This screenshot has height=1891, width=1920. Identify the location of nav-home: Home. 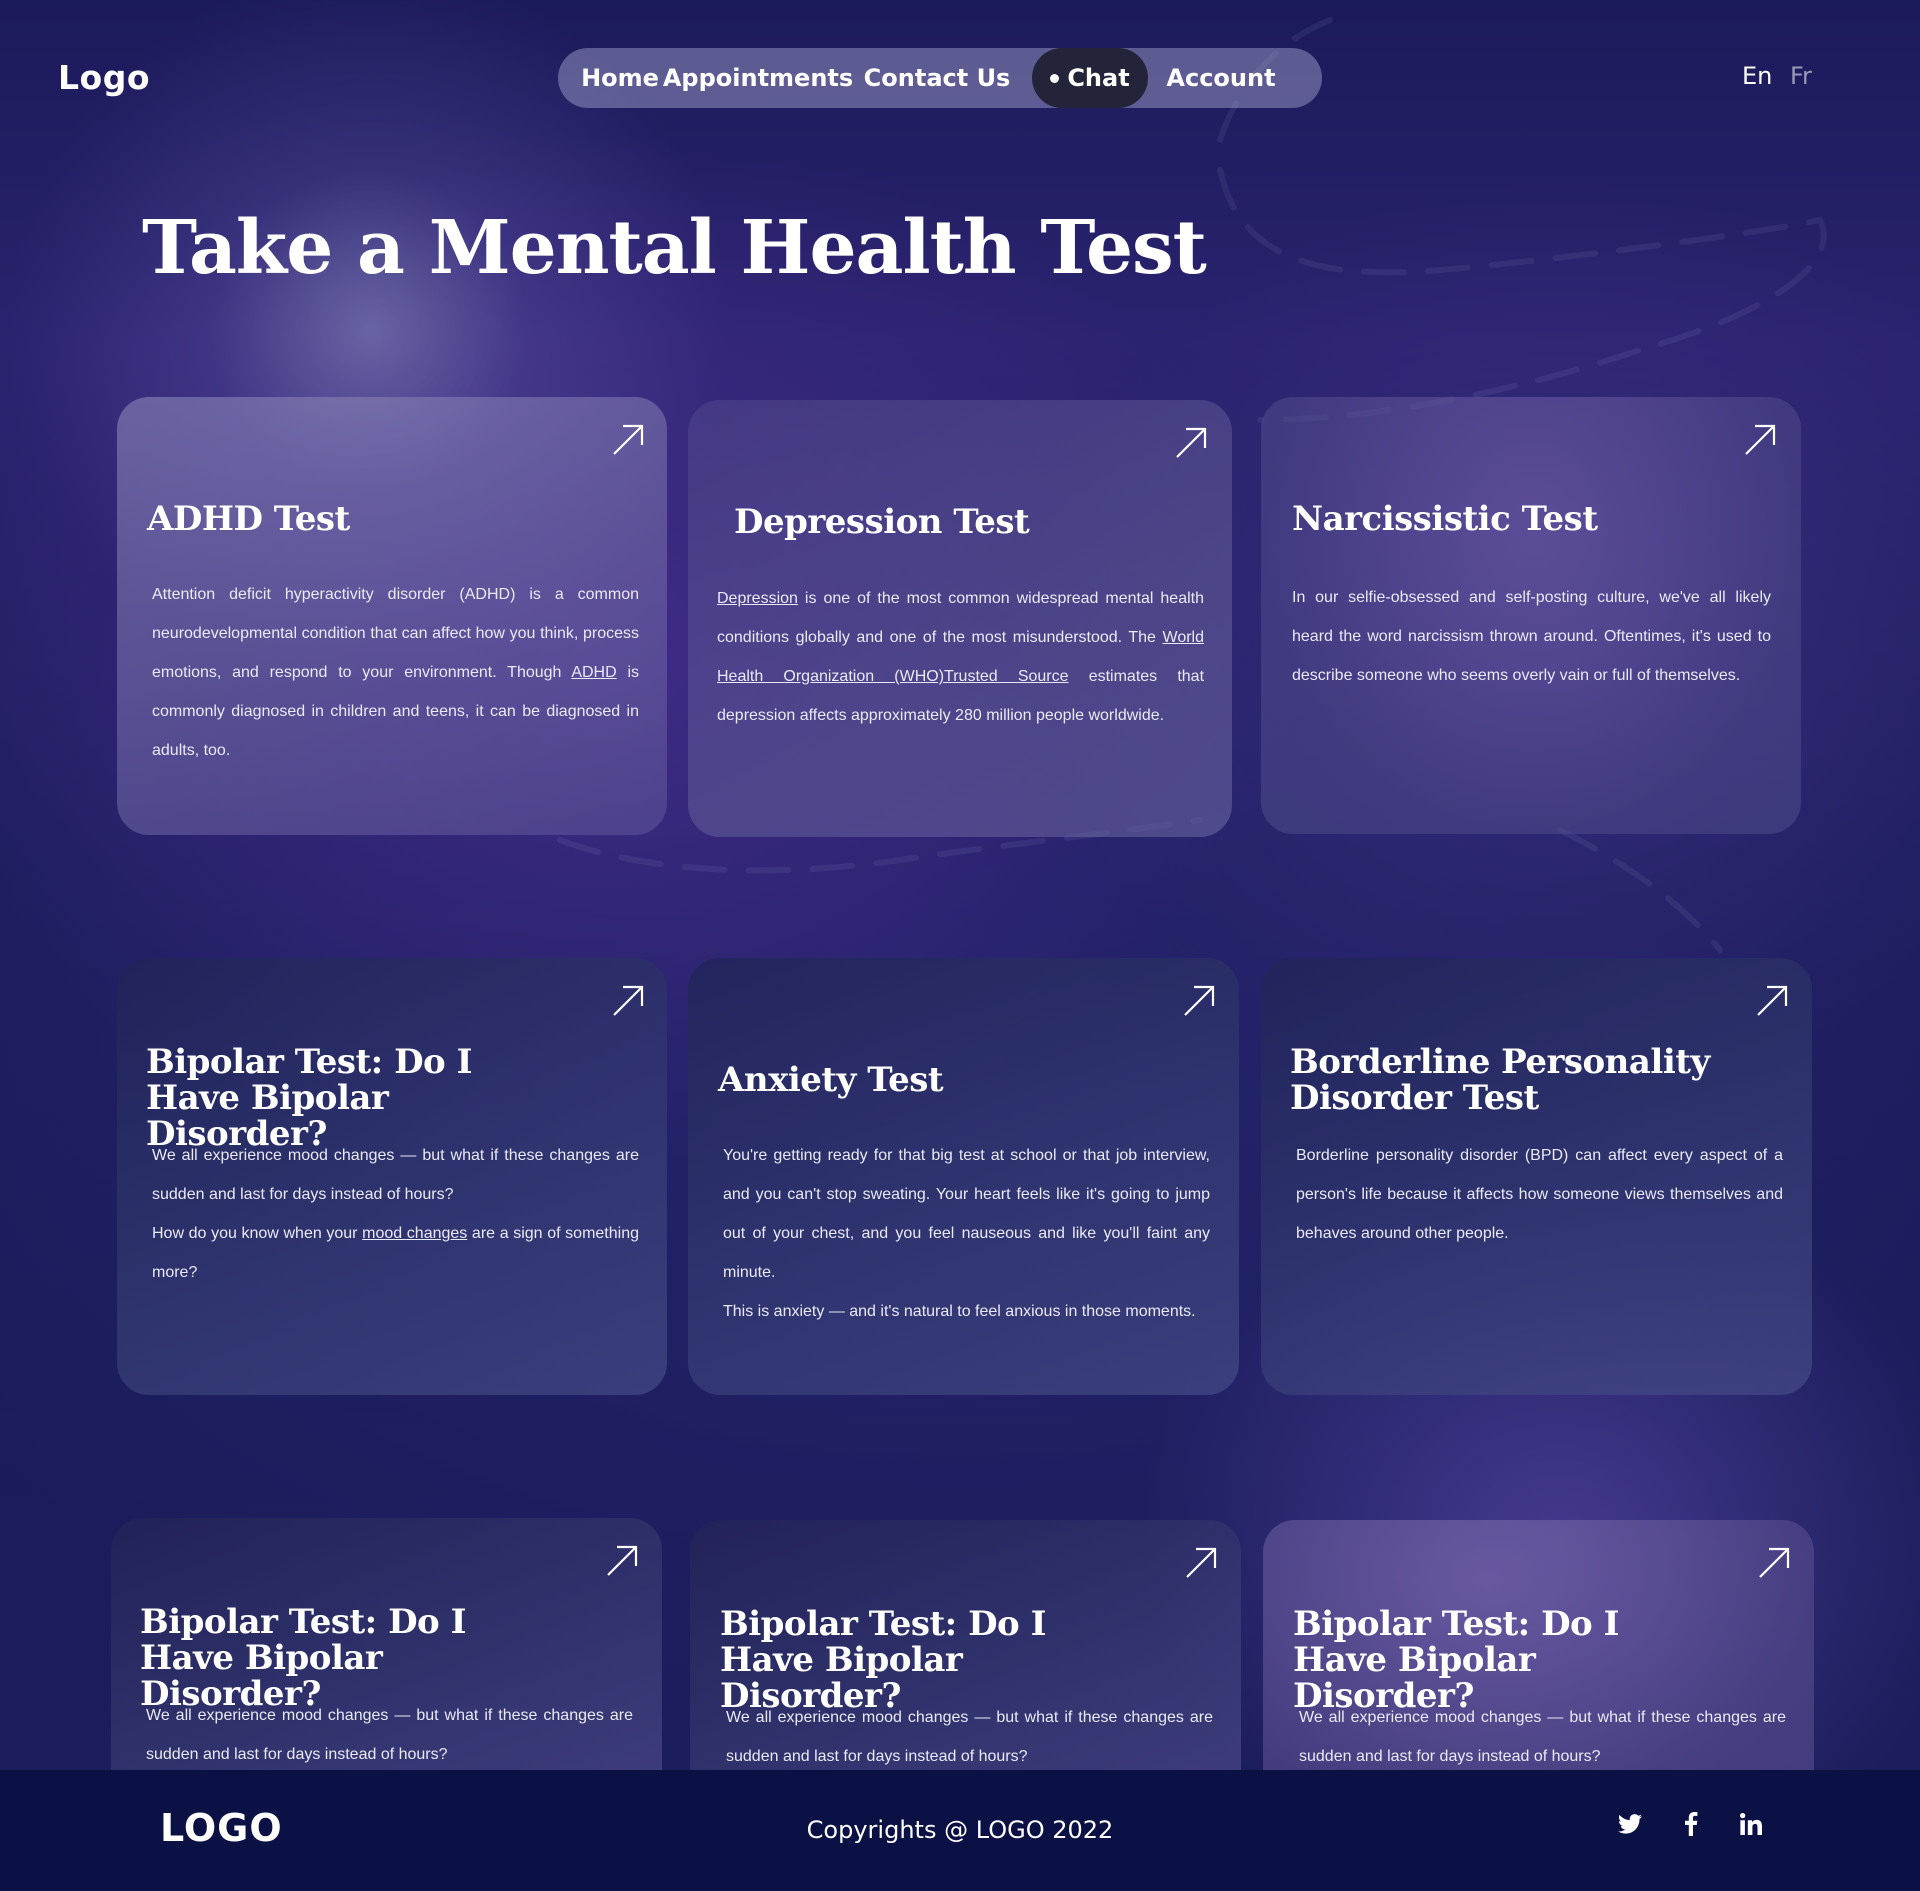
(616, 78).